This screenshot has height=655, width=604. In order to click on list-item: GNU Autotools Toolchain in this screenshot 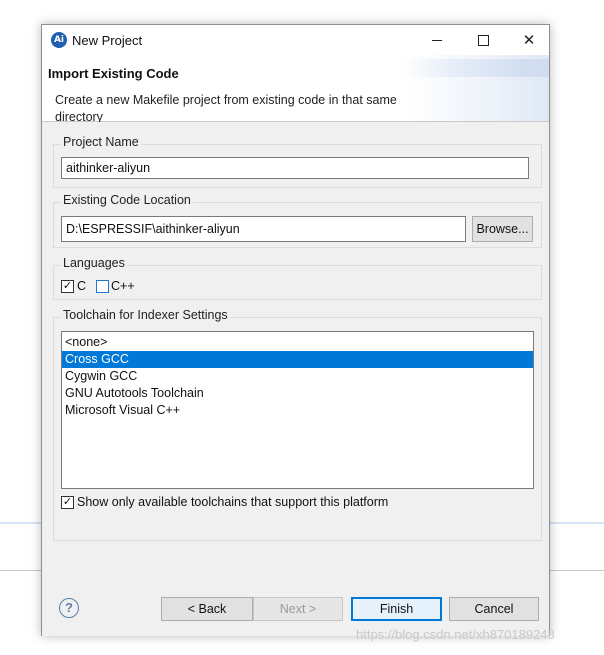, I will do `click(297, 393)`.